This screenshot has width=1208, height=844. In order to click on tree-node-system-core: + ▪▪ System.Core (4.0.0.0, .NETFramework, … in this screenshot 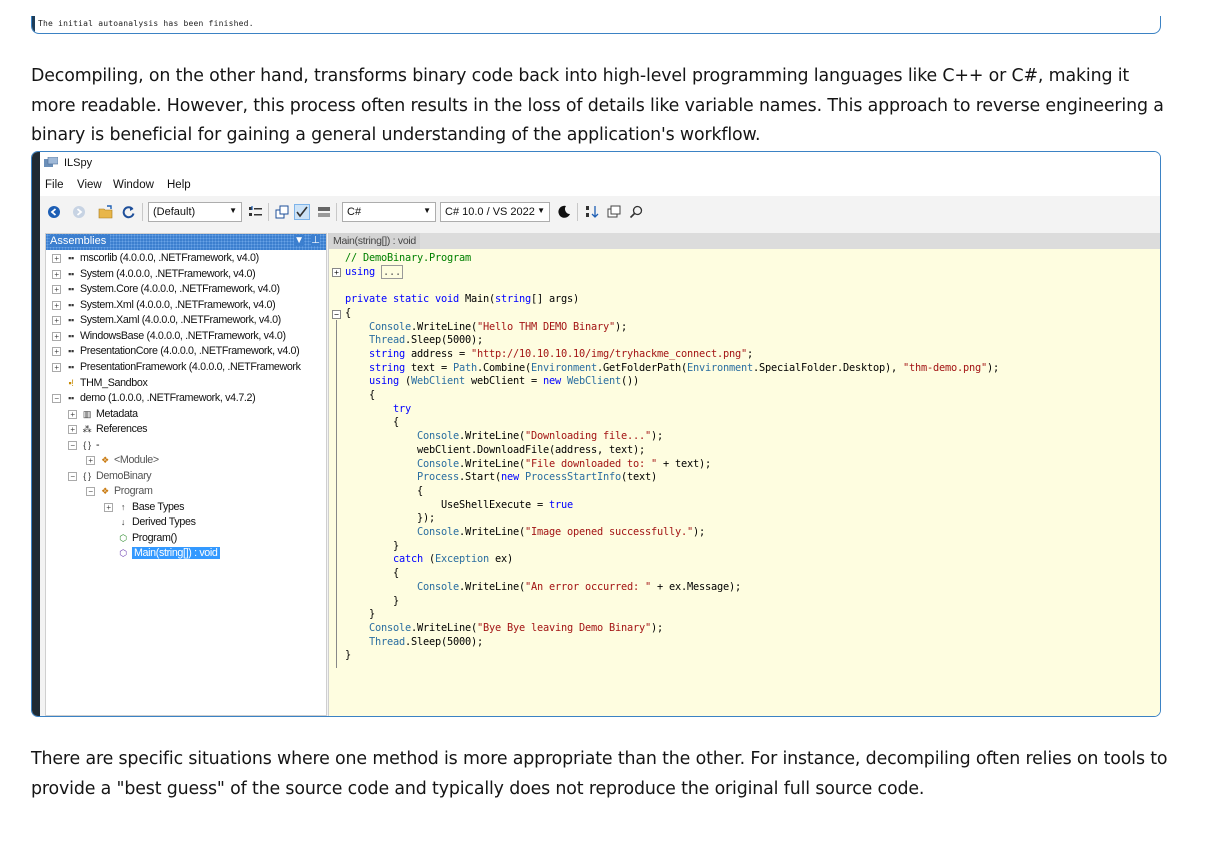, I will do `click(166, 289)`.